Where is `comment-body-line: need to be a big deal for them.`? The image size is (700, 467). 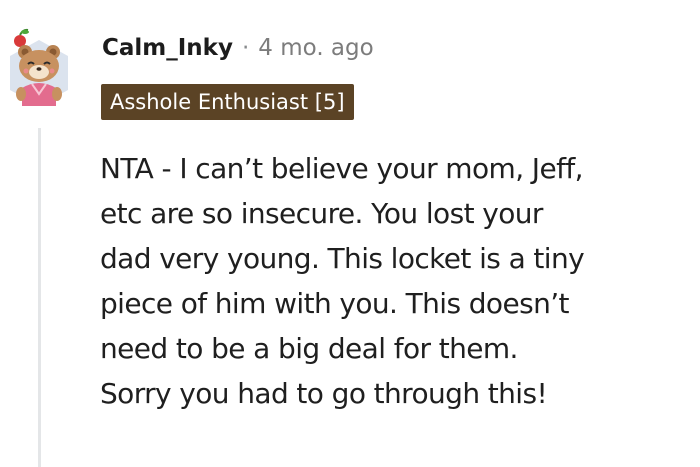 comment-body-line: need to be a big deal for them. is located at coordinates (309, 348).